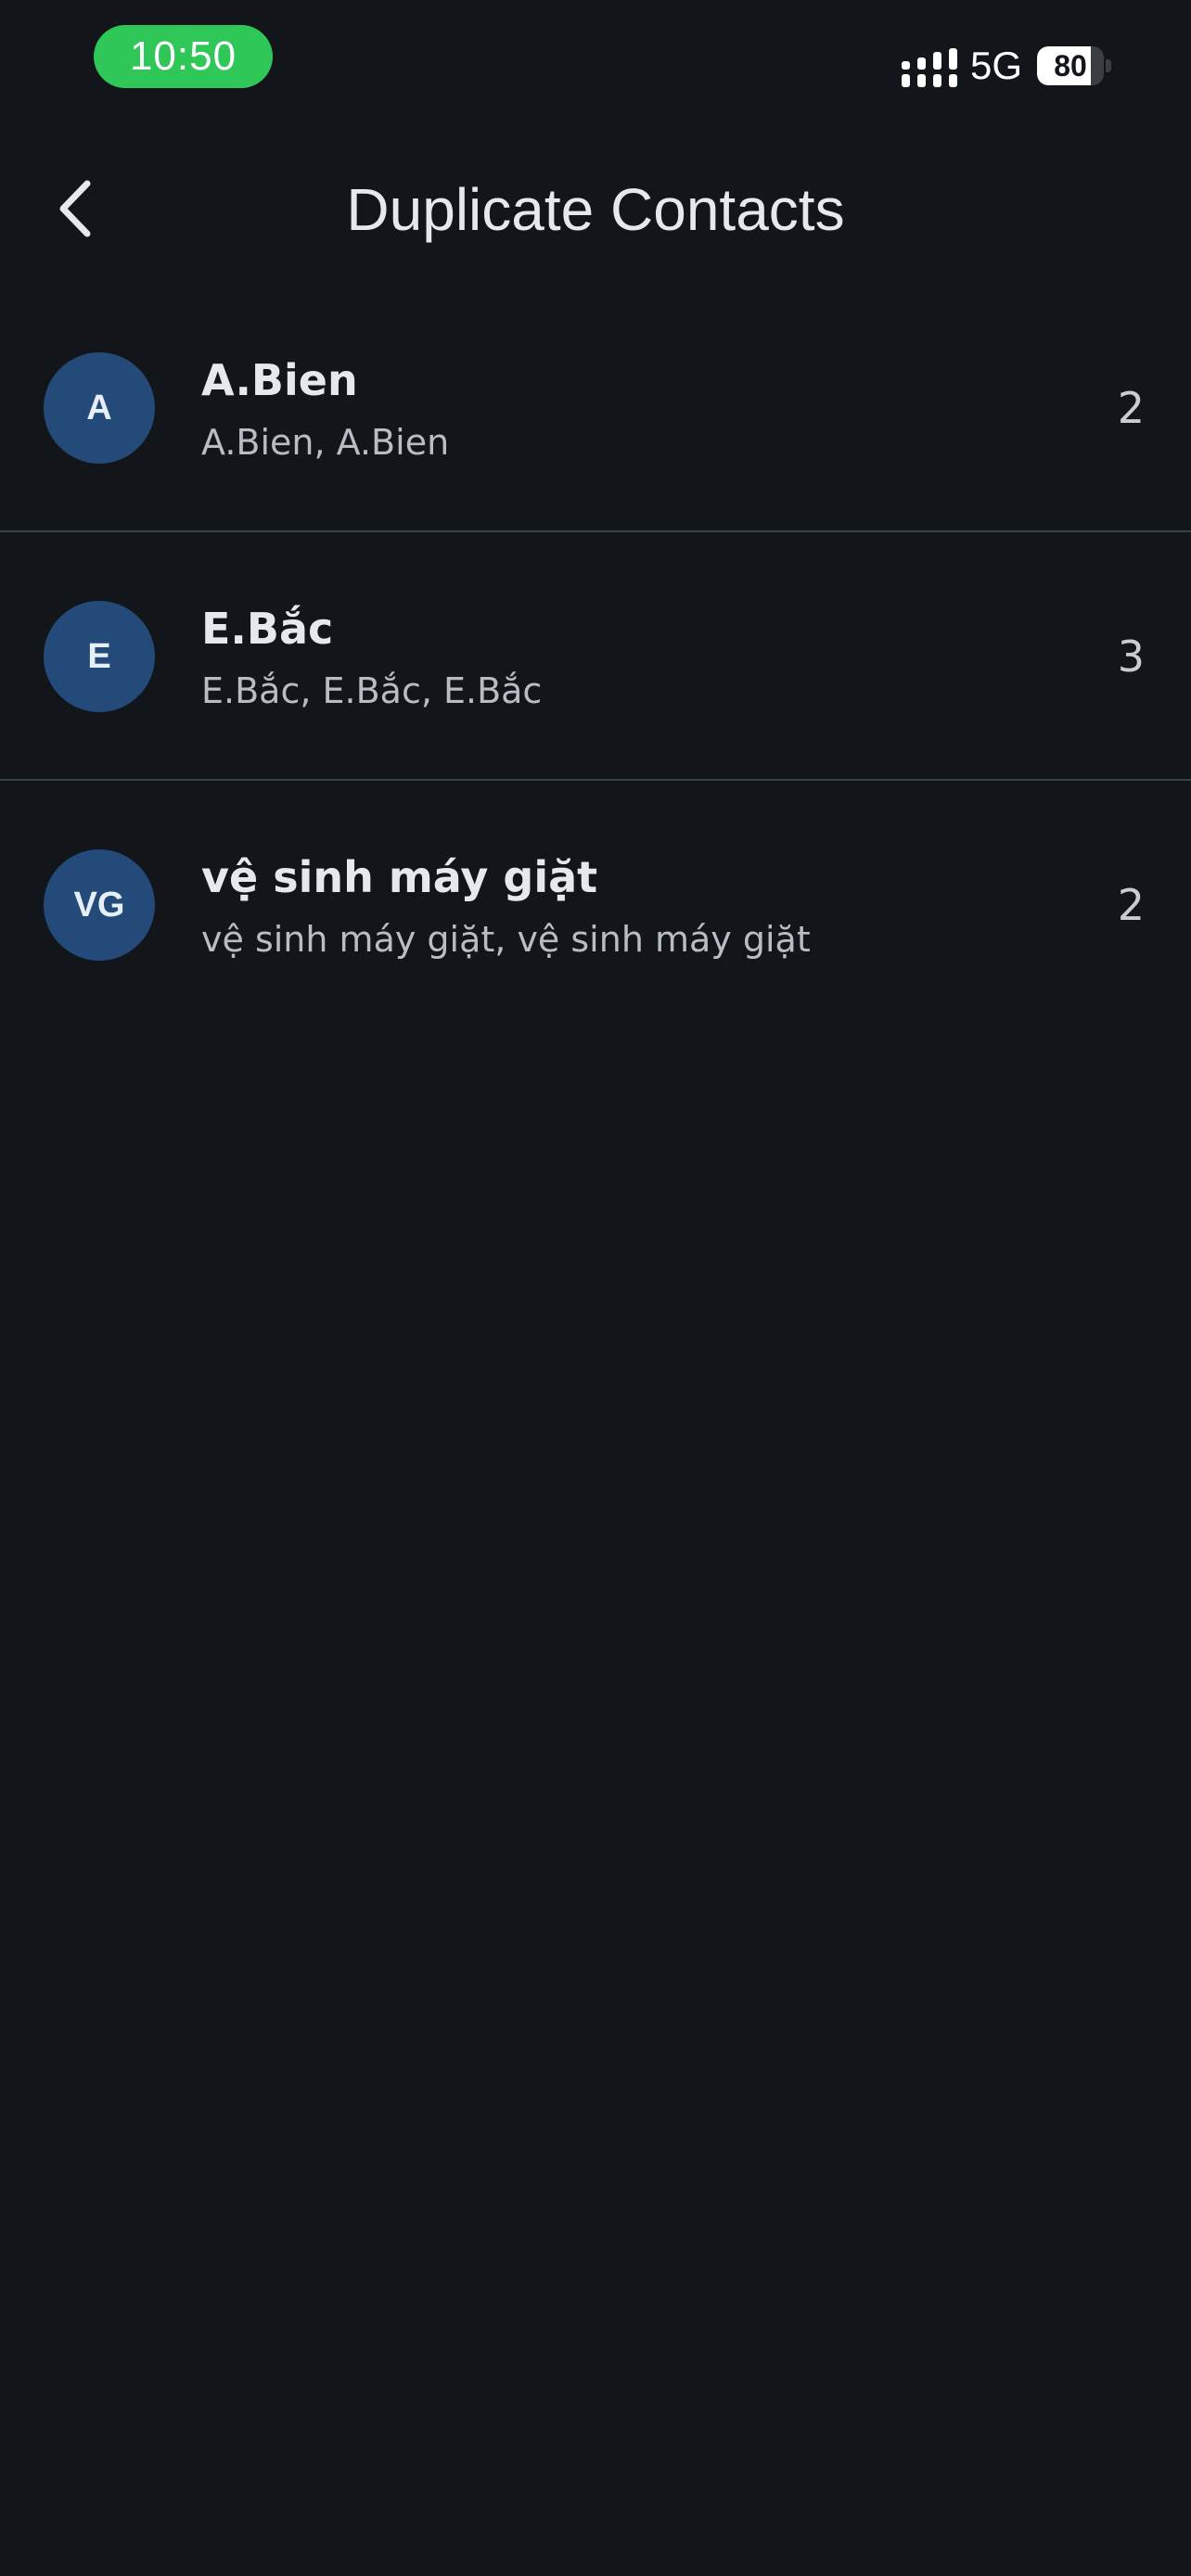 The width and height of the screenshot is (1191, 2576). I want to click on battery-charging-icon: 80, so click(1076, 66).